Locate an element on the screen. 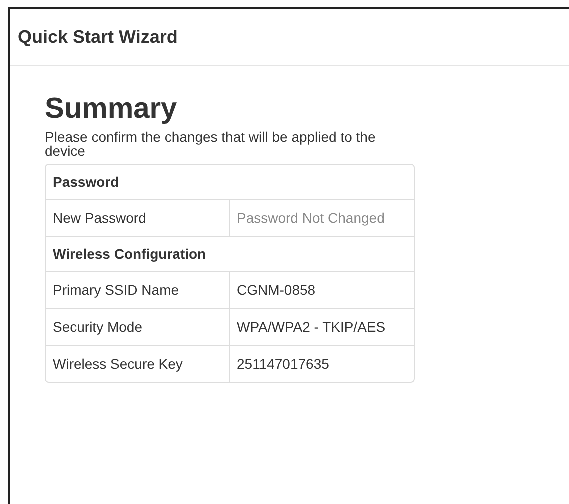 The width and height of the screenshot is (569, 504). field-label: New Password is located at coordinates (138, 217).